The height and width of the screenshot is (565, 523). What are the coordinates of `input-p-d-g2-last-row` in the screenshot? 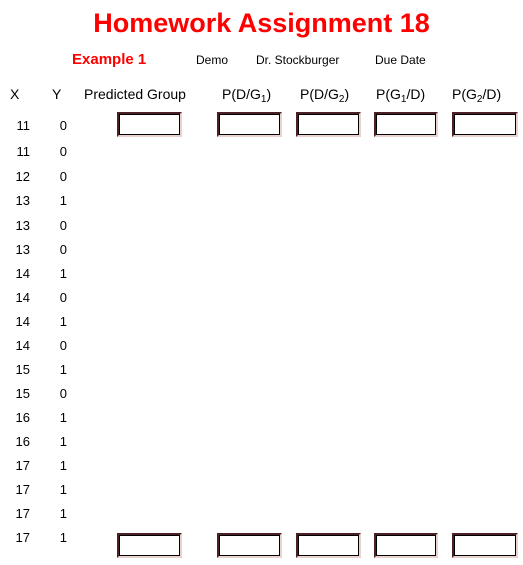 It's located at (328, 545).